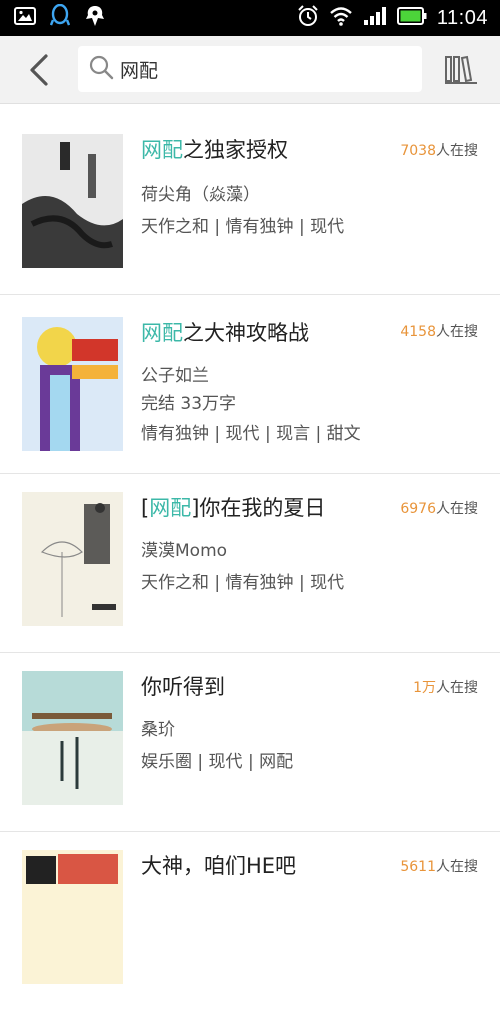  I want to click on alarm-icon, so click(308, 18).